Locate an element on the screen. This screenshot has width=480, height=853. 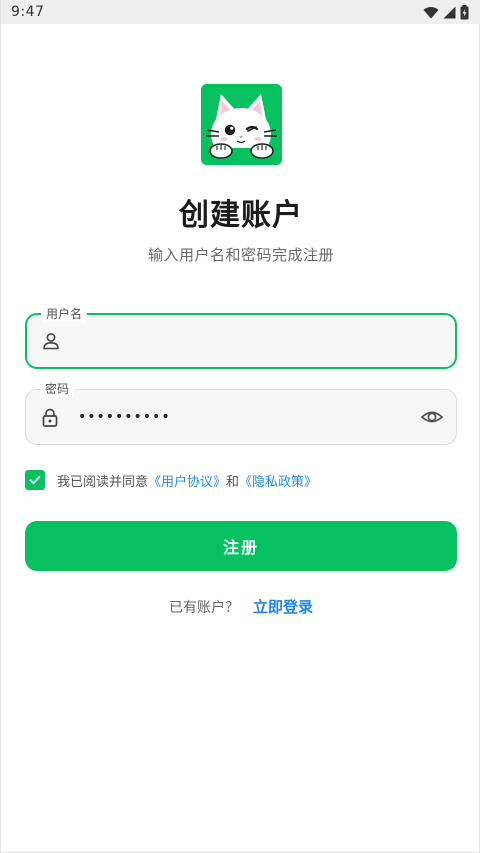
eye-icon is located at coordinates (432, 417).